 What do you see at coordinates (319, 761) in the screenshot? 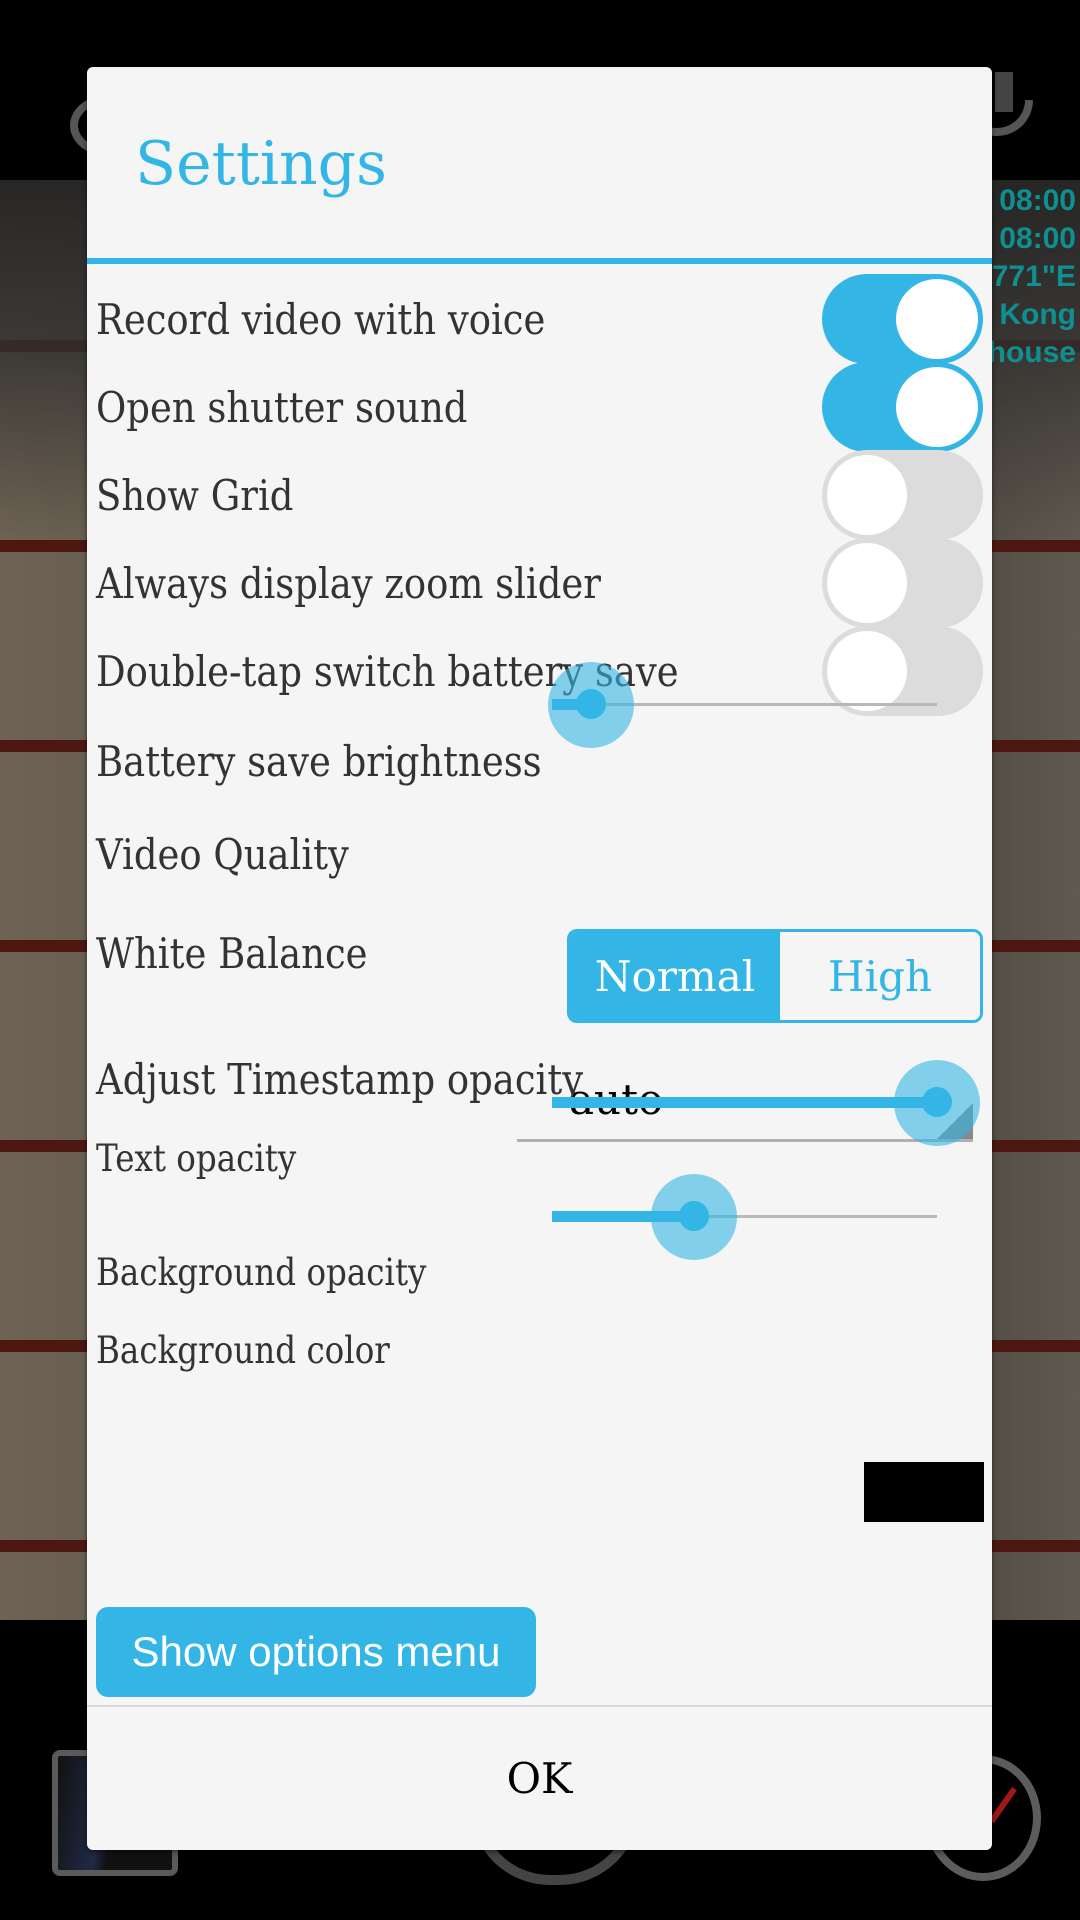
I see `battery-brightness-label: Battery save brightness` at bounding box center [319, 761].